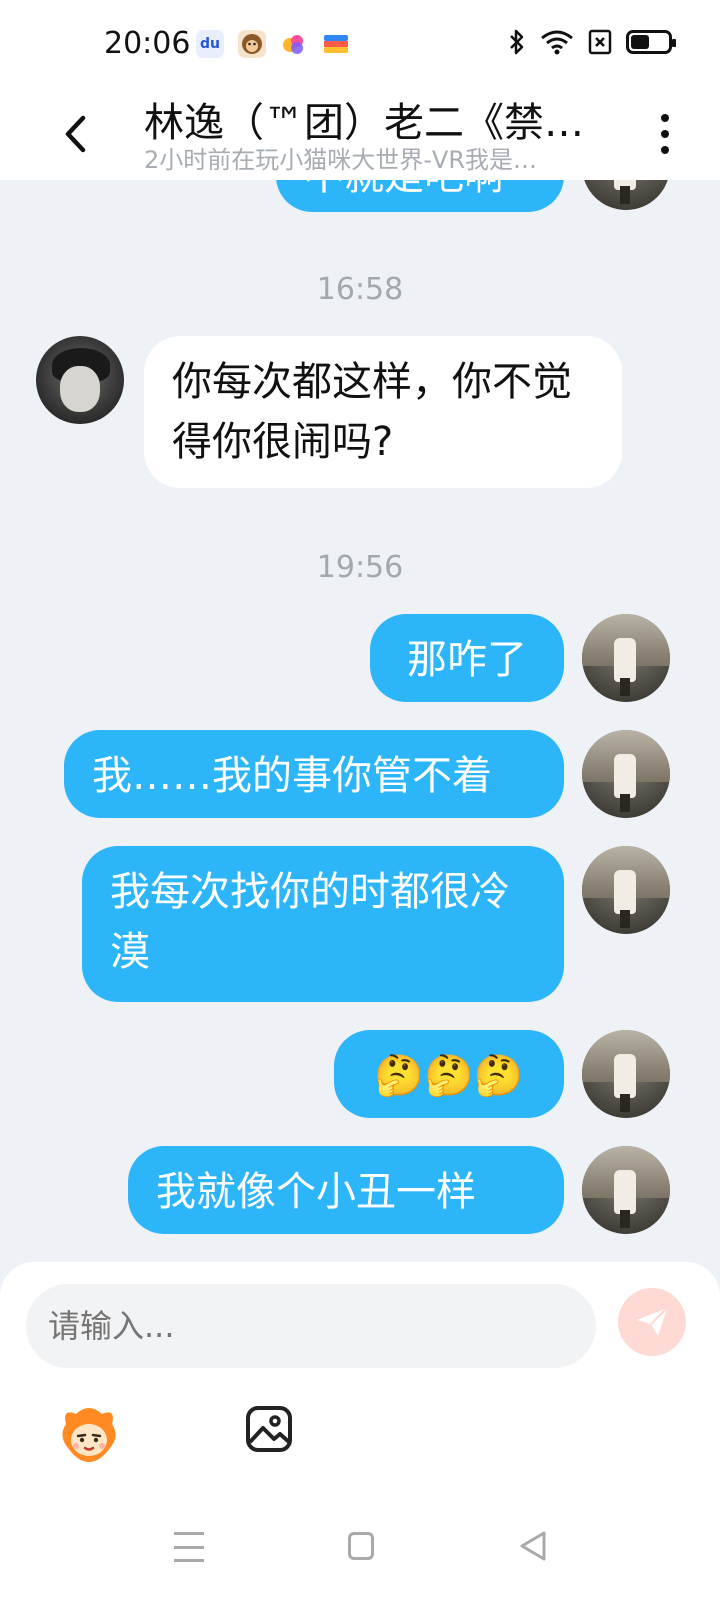 This screenshot has width=720, height=1600. What do you see at coordinates (80, 380) in the screenshot?
I see `contact-avatar` at bounding box center [80, 380].